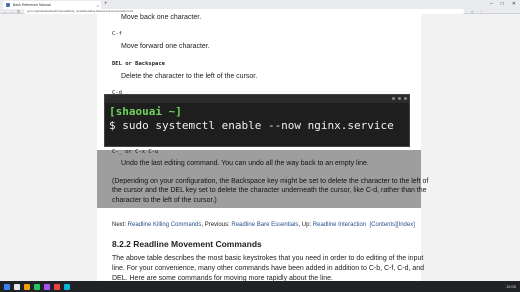 The width and height of the screenshot is (520, 292). What do you see at coordinates (257, 99) in the screenshot?
I see `terminal-titlebar` at bounding box center [257, 99].